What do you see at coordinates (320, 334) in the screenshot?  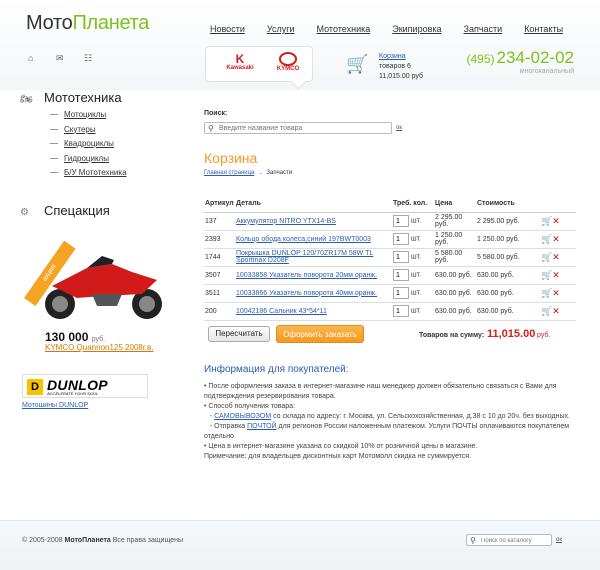 I see `checkout-button: Оформить заказать` at bounding box center [320, 334].